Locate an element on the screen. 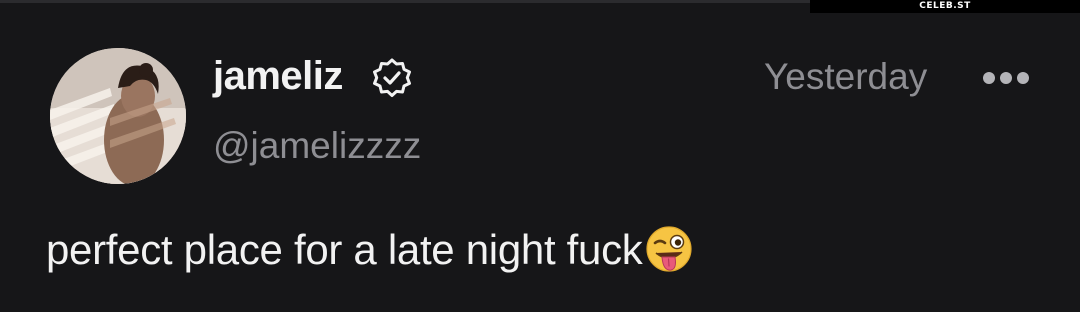 This screenshot has height=312, width=1080. verified-badge-icon is located at coordinates (392, 77).